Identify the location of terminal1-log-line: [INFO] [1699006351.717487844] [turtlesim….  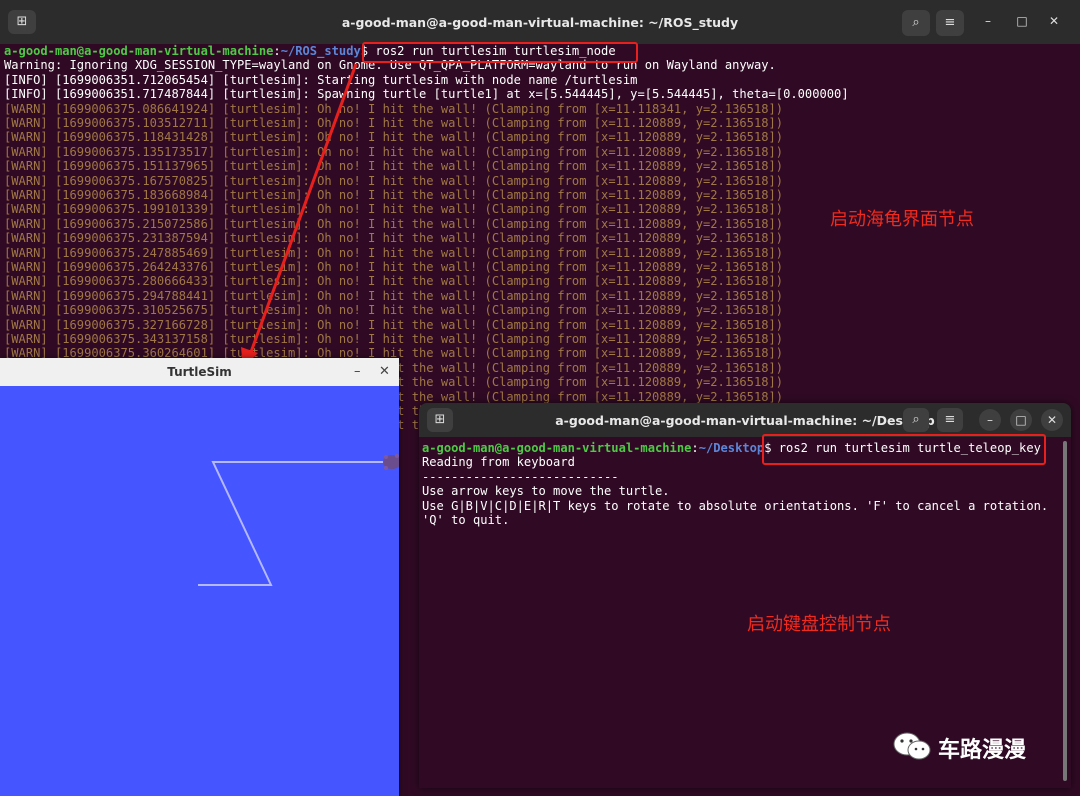
(426, 94).